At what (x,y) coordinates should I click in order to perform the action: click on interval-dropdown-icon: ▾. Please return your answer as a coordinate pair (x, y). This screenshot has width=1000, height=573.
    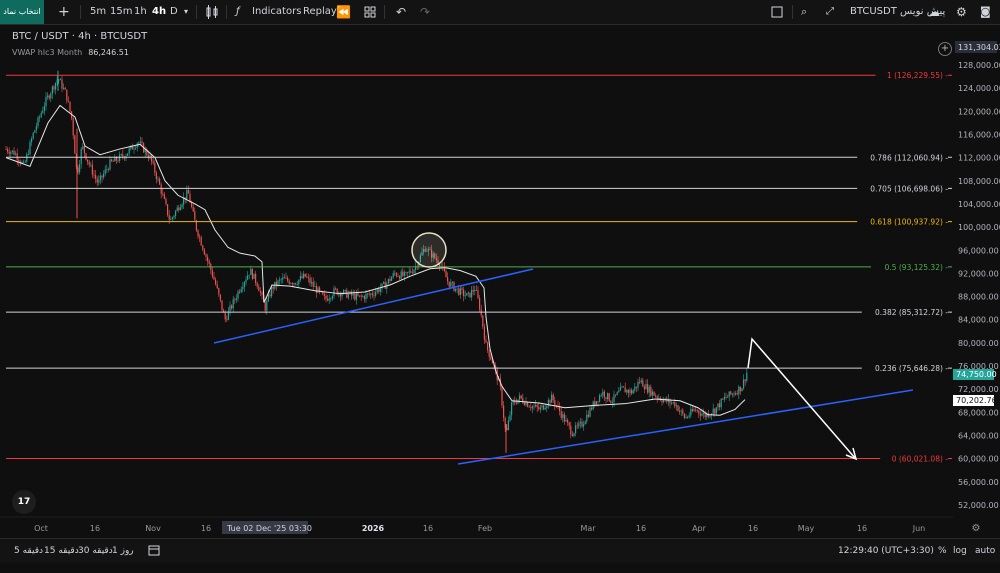
    Looking at the image, I should click on (186, 12).